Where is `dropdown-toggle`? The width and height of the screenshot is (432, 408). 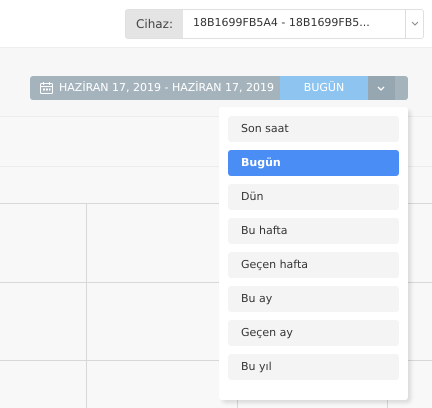
dropdown-toggle is located at coordinates (381, 88).